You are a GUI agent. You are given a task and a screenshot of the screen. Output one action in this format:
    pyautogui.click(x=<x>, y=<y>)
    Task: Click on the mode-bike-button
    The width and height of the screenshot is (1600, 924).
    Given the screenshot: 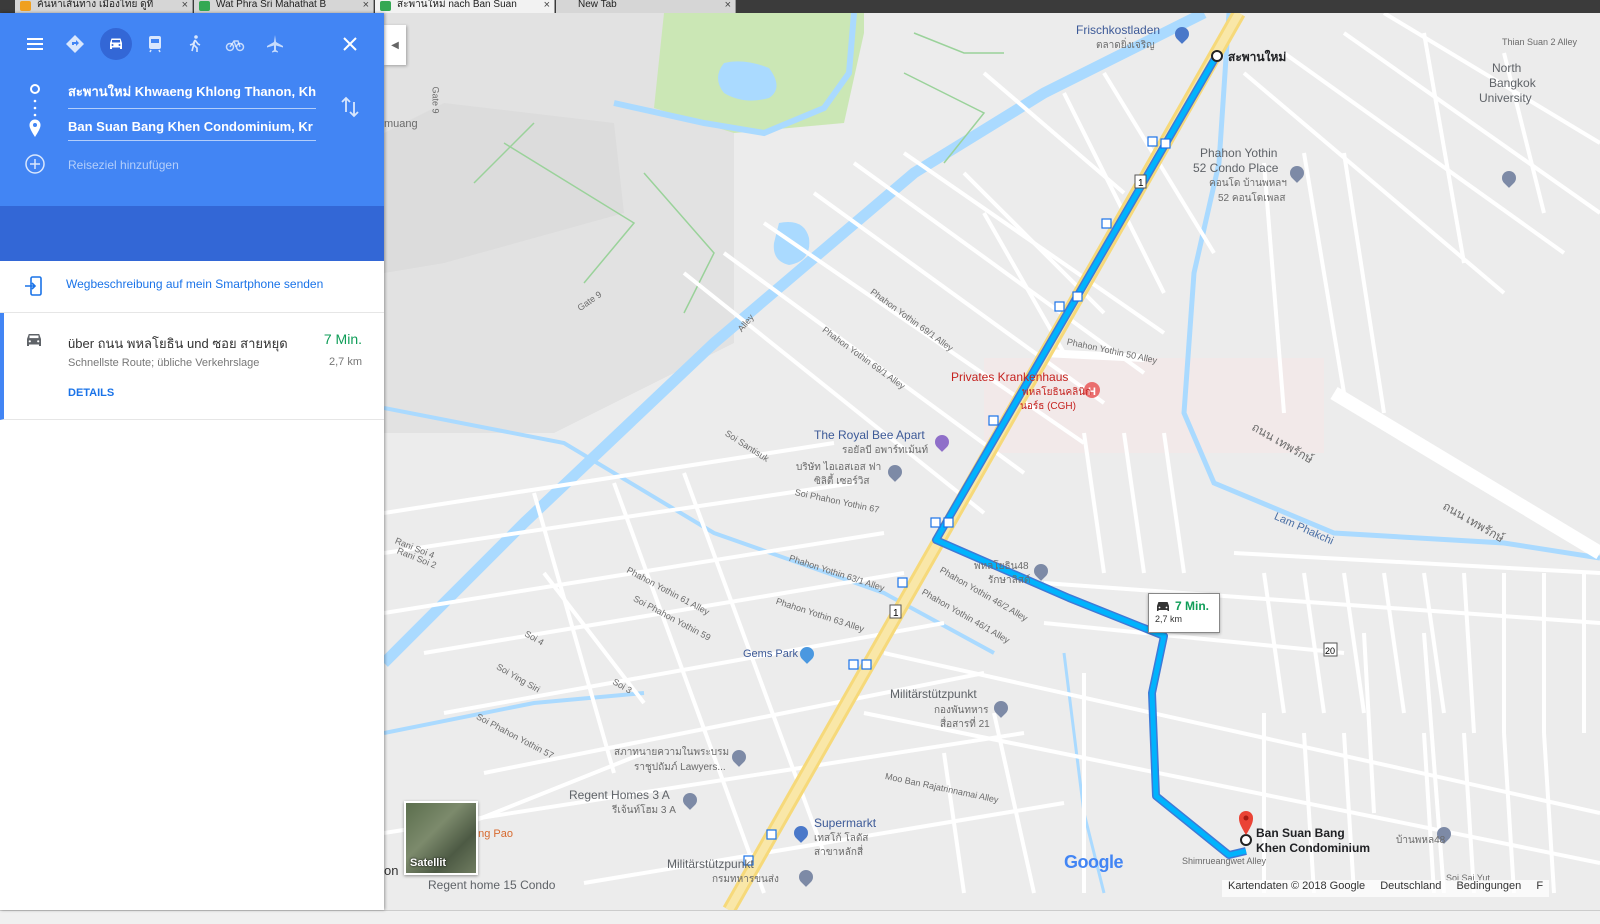 What is the action you would take?
    pyautogui.click(x=235, y=44)
    